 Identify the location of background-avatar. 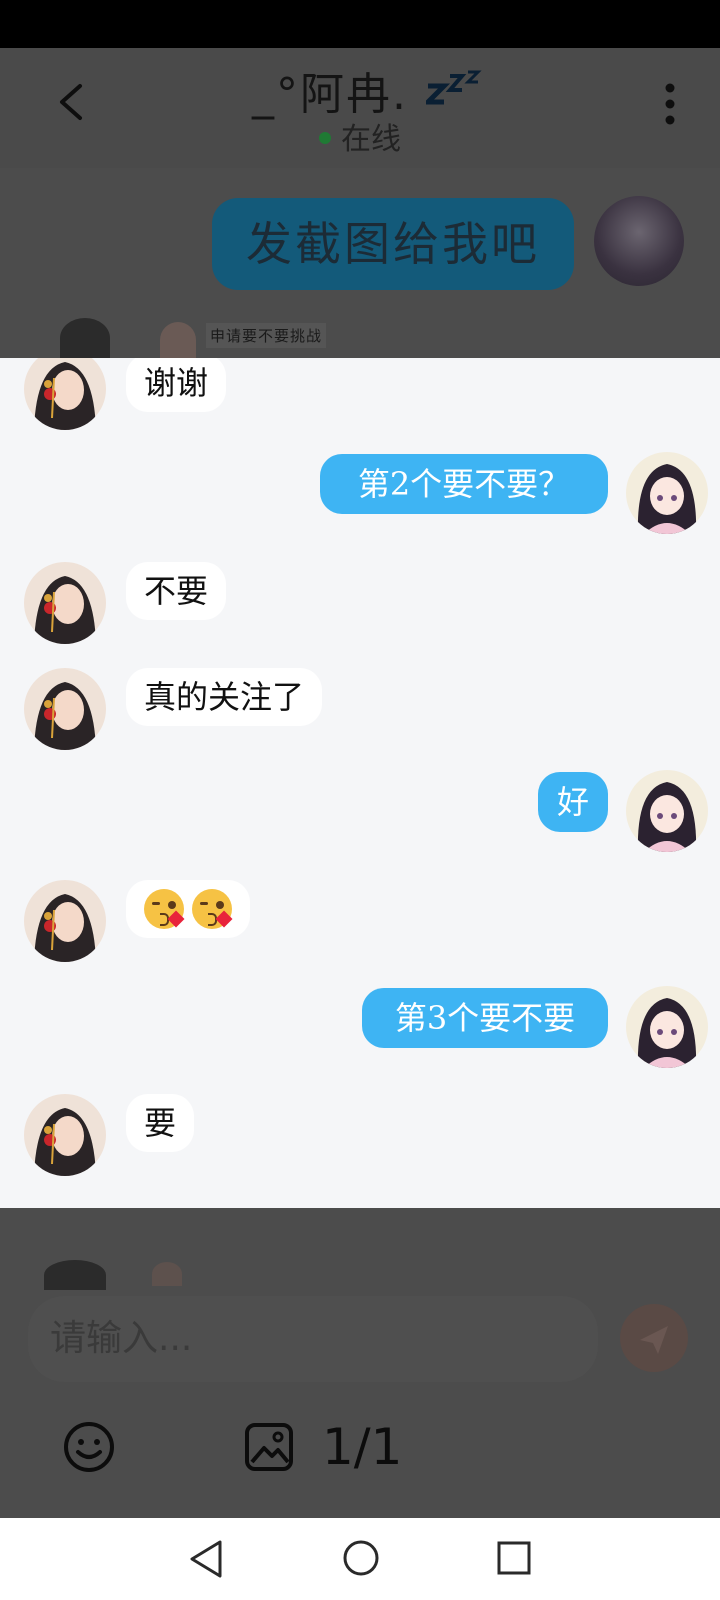
(639, 241).